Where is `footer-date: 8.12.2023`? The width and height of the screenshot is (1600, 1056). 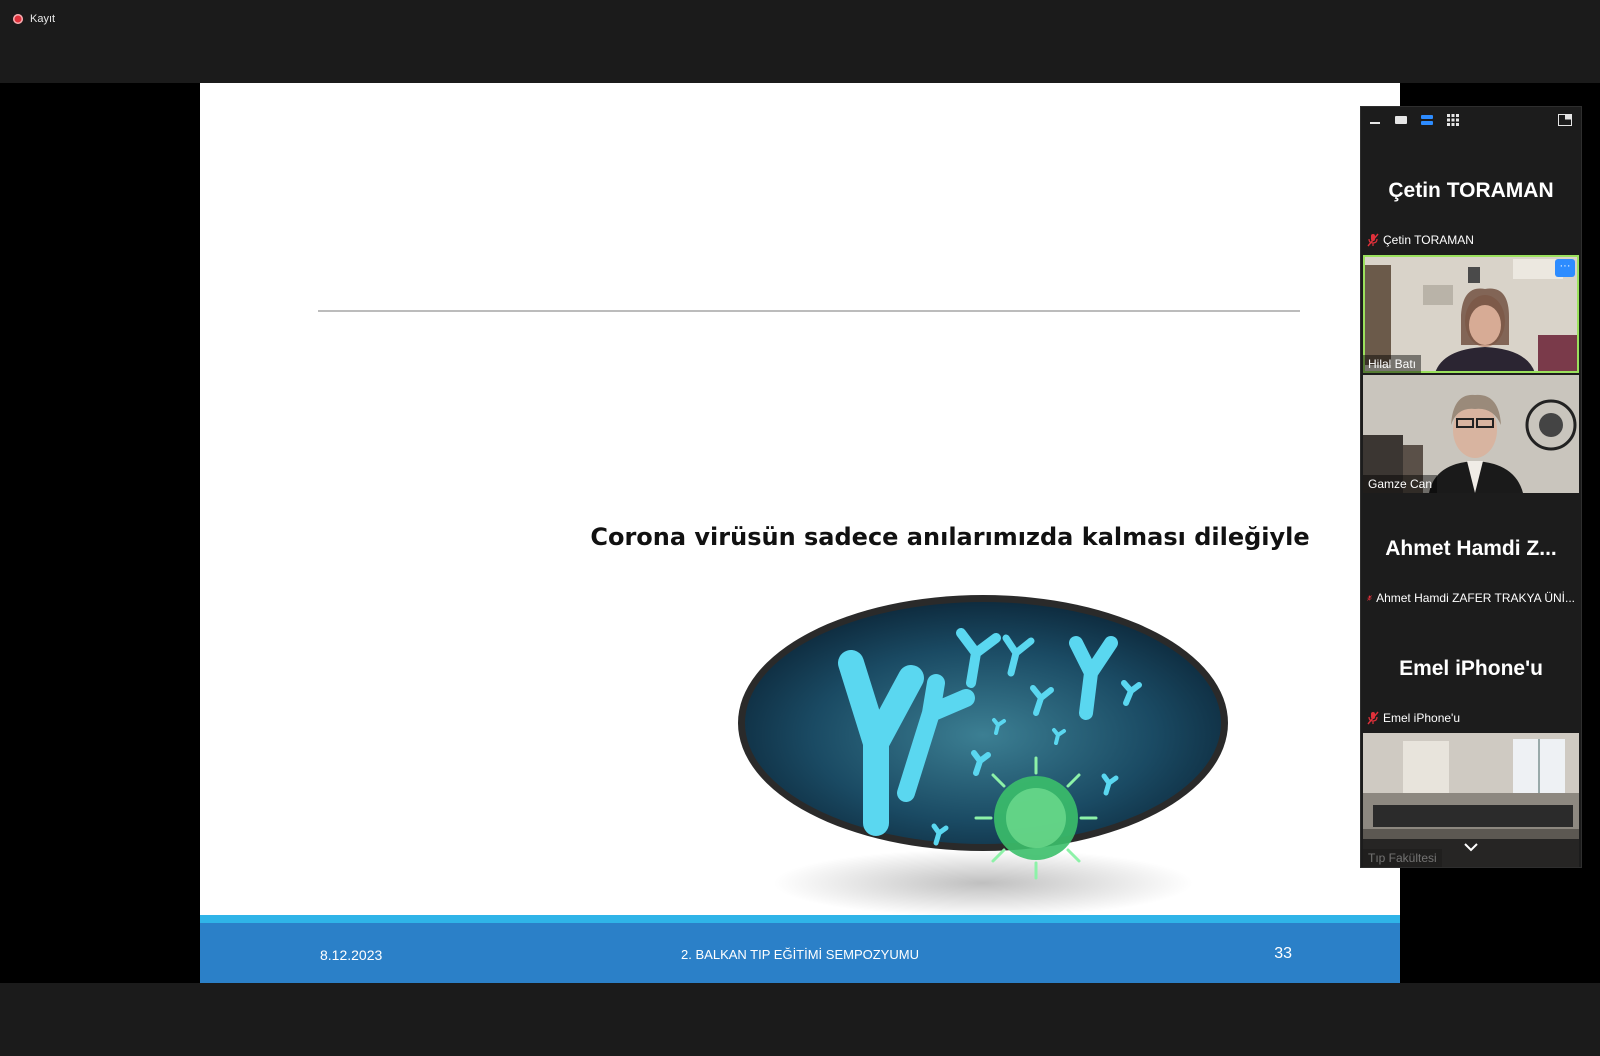 footer-date: 8.12.2023 is located at coordinates (351, 955).